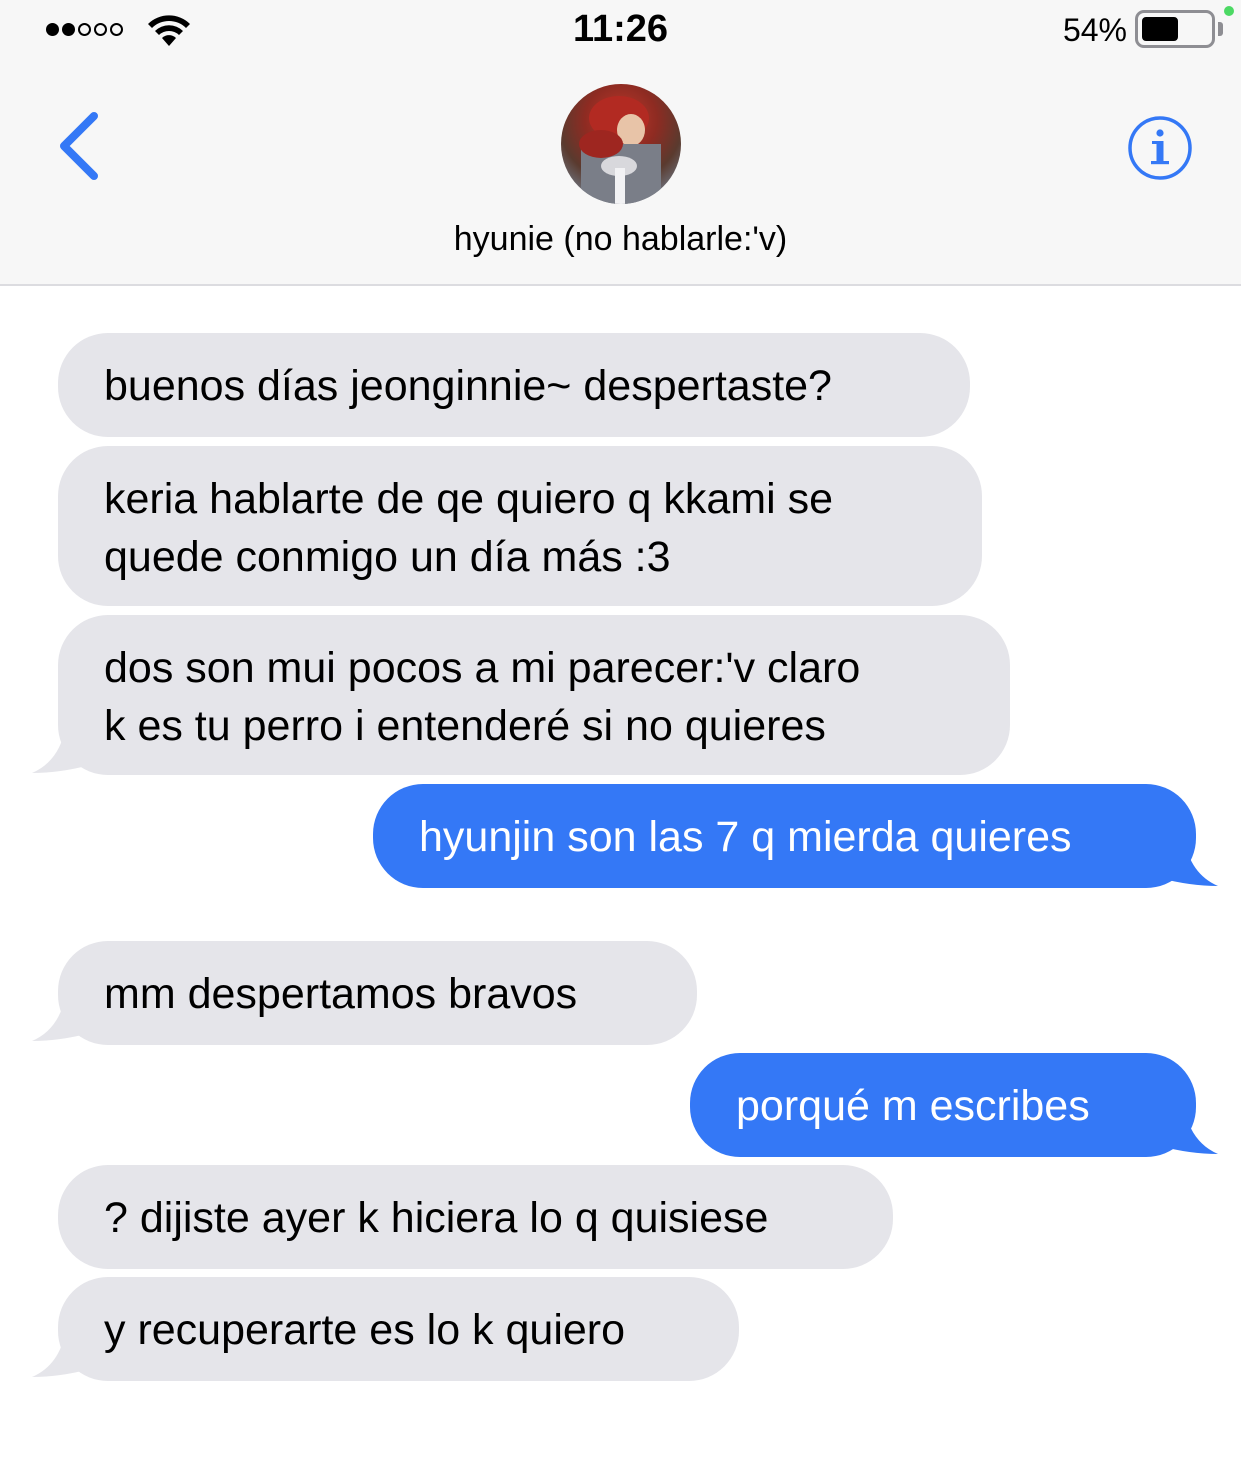  Describe the element at coordinates (465, 726) in the screenshot. I see `message-text-line: k es tu perro i entenderé si no quieres` at that location.